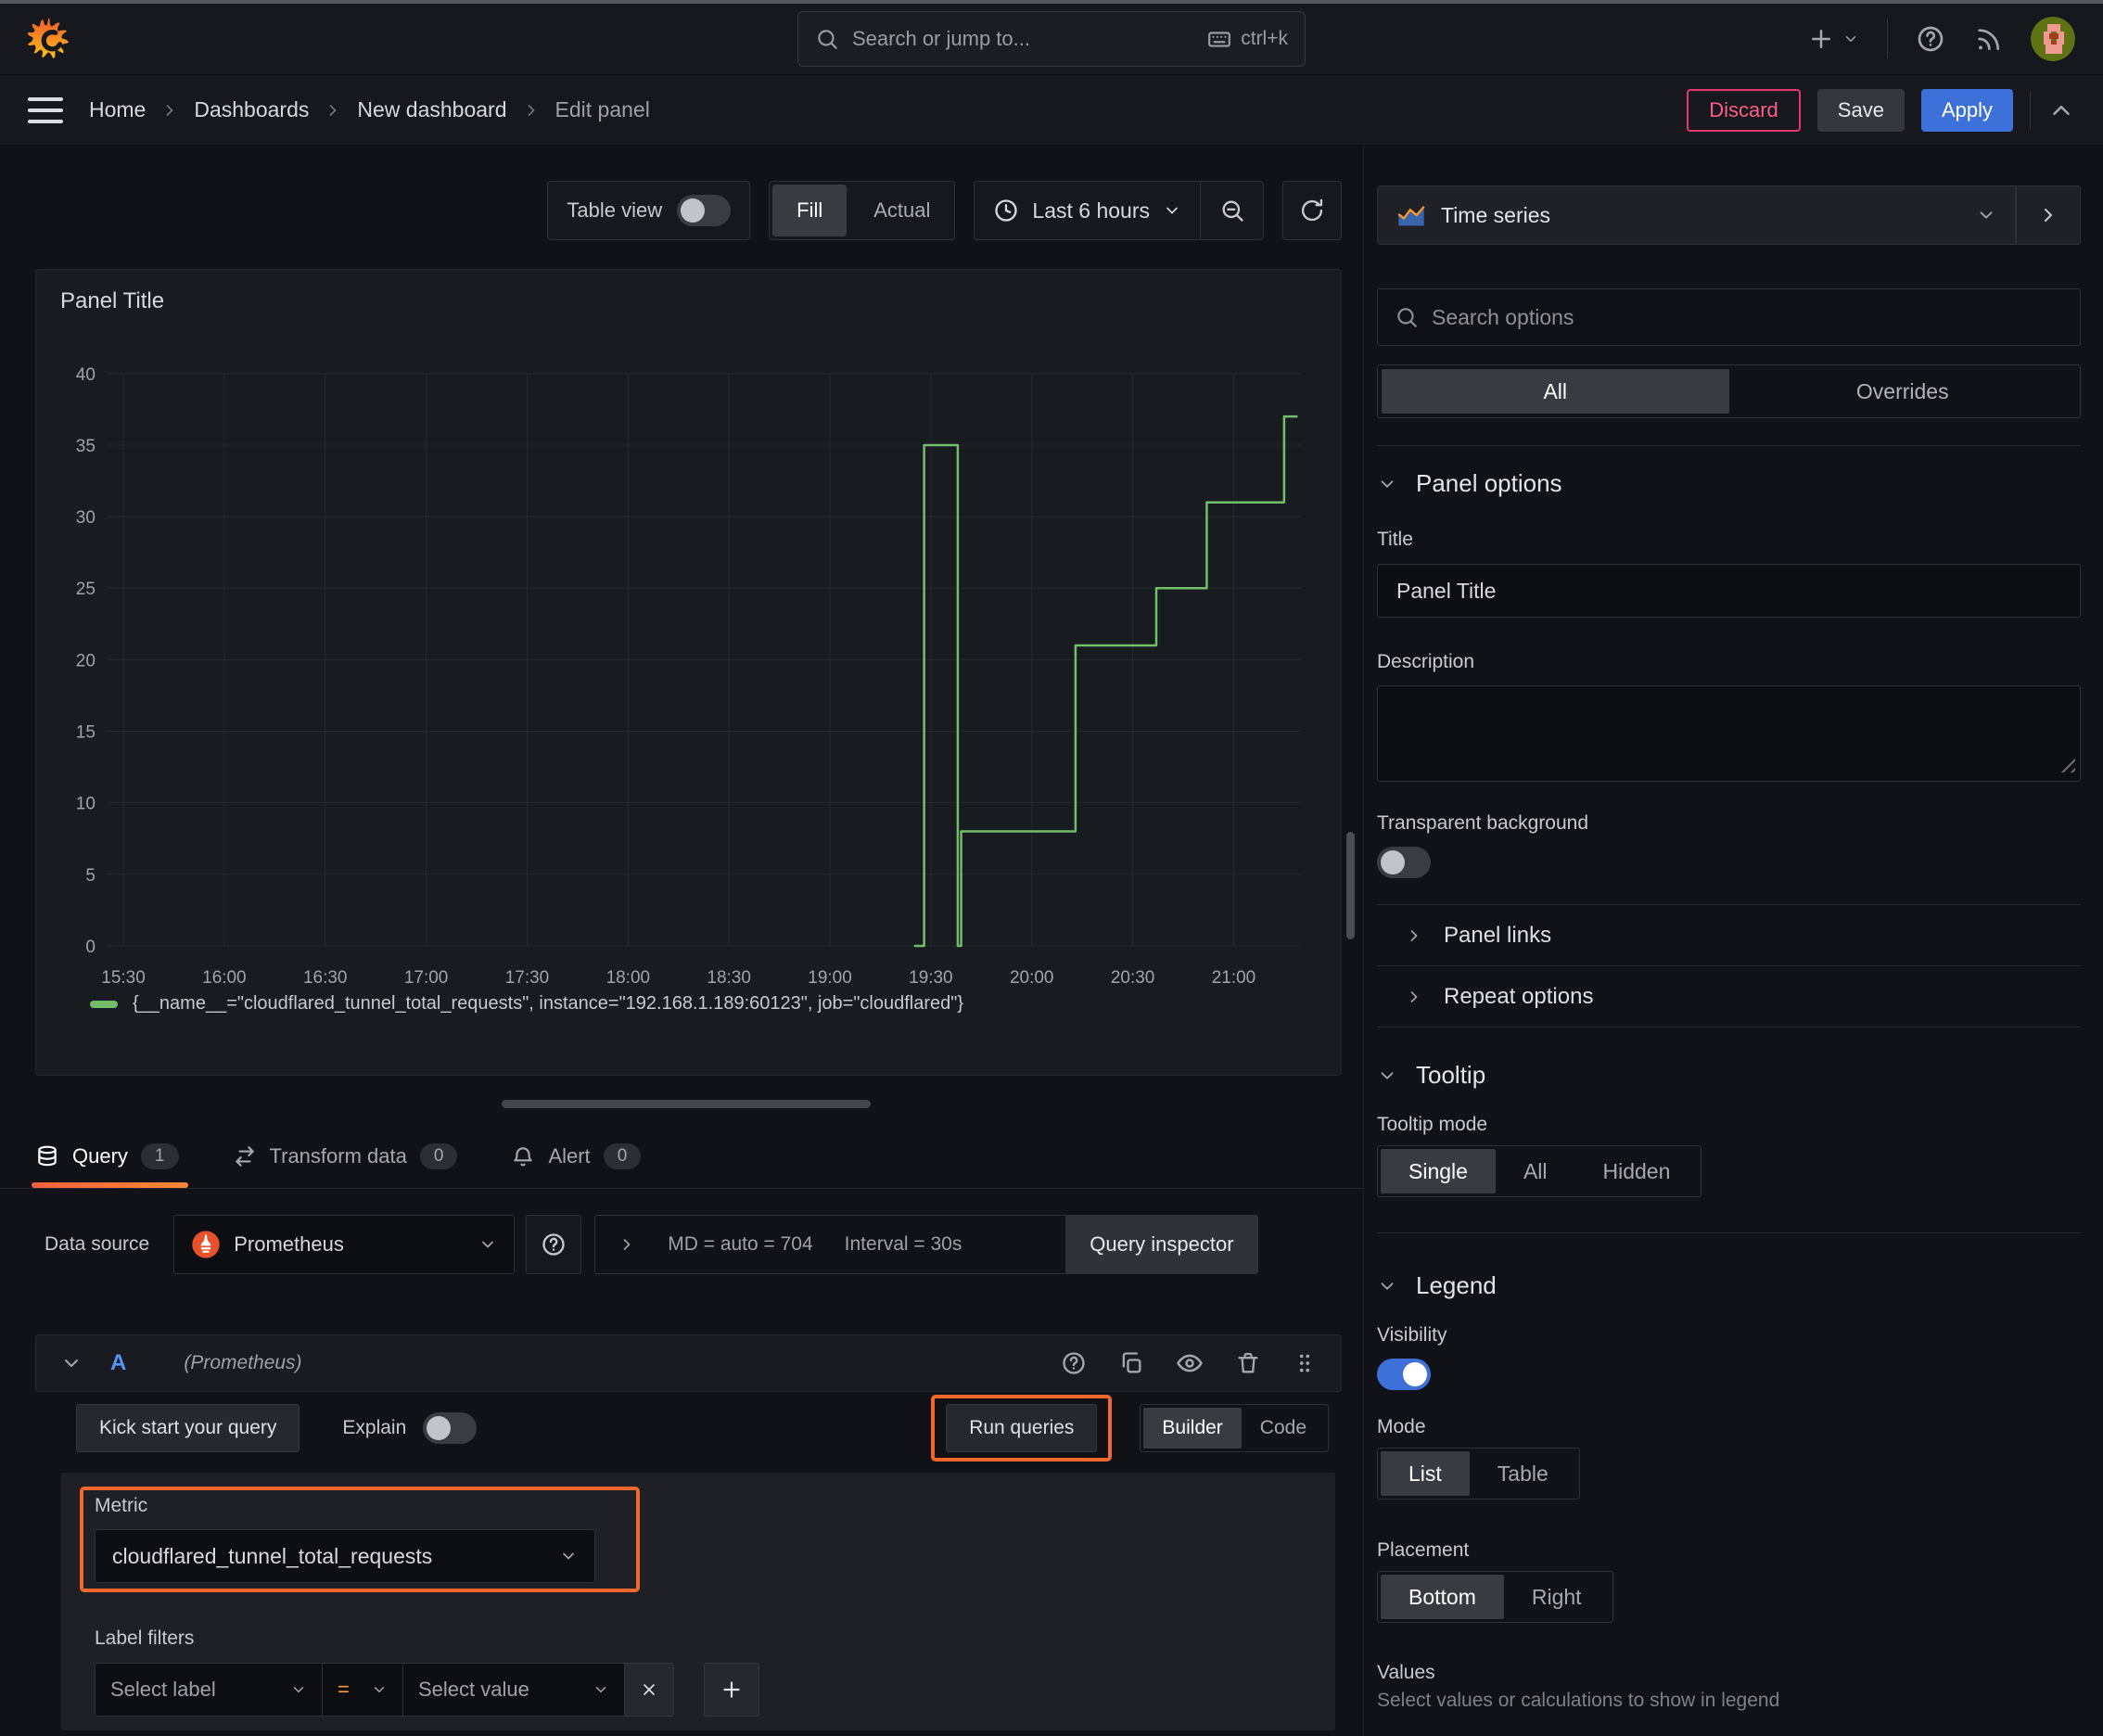 The height and width of the screenshot is (1736, 2103). Describe the element at coordinates (1438, 1172) in the screenshot. I see `tooltip-mode-single: Single` at that location.